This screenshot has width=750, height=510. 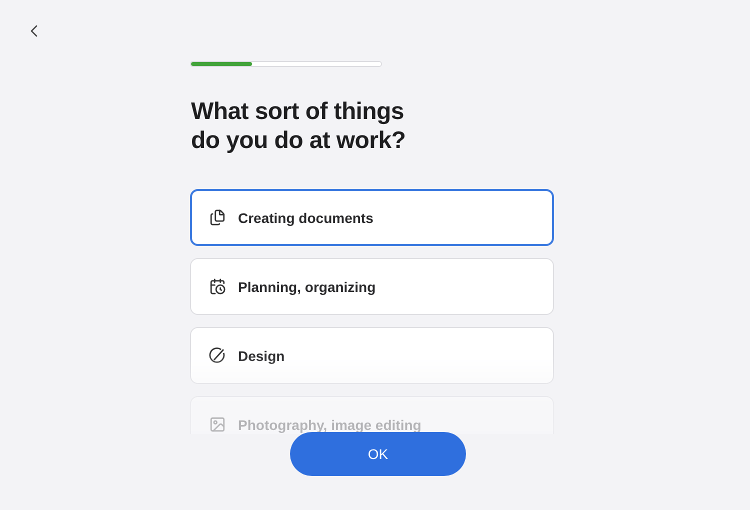 What do you see at coordinates (217, 217) in the screenshot?
I see `documents-icon` at bounding box center [217, 217].